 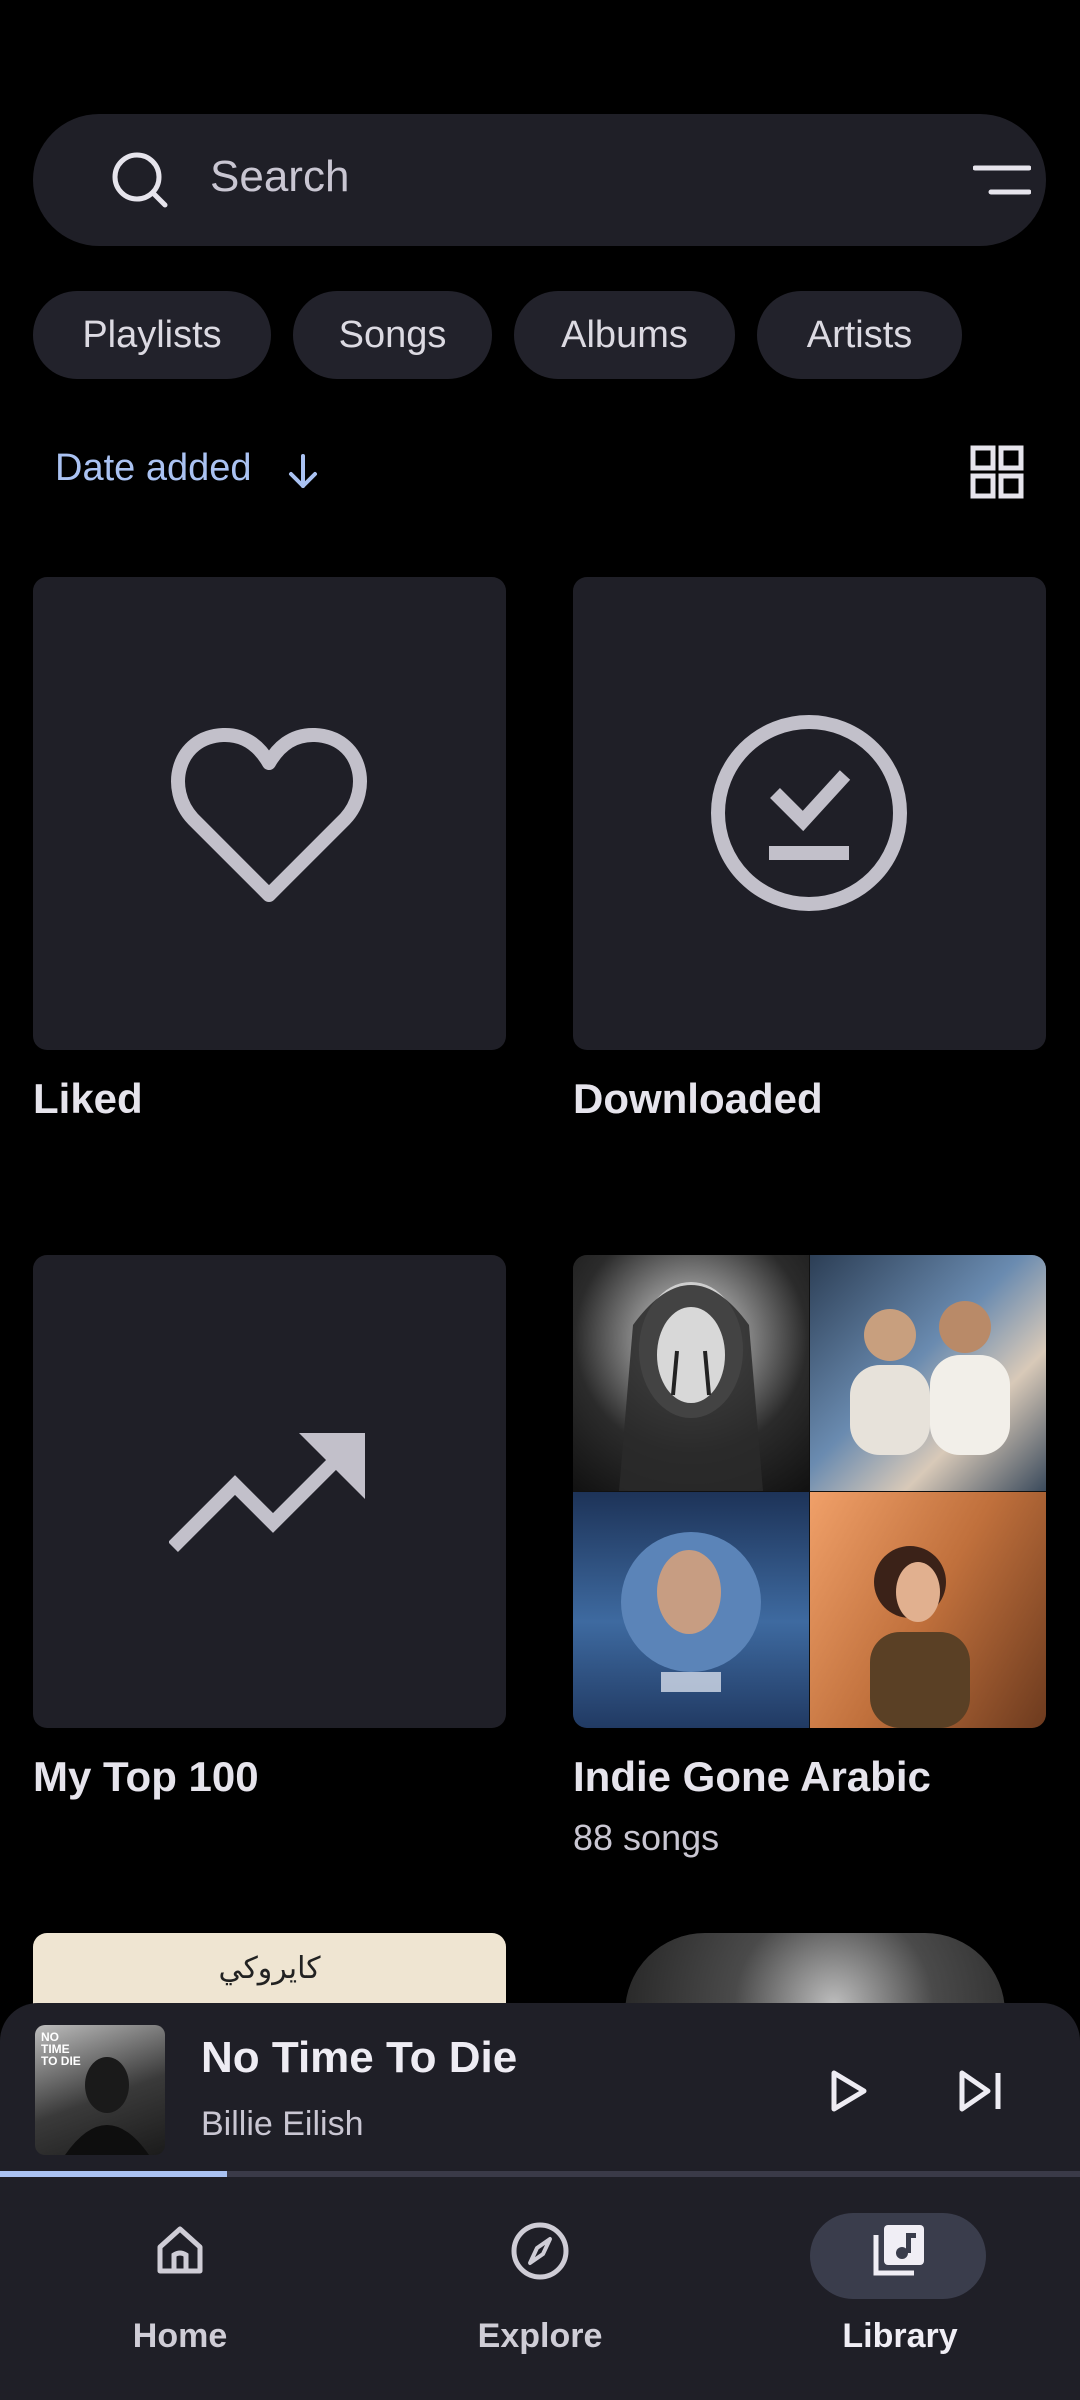 What do you see at coordinates (279, 177) in the screenshot?
I see `search-placeholder: Search` at bounding box center [279, 177].